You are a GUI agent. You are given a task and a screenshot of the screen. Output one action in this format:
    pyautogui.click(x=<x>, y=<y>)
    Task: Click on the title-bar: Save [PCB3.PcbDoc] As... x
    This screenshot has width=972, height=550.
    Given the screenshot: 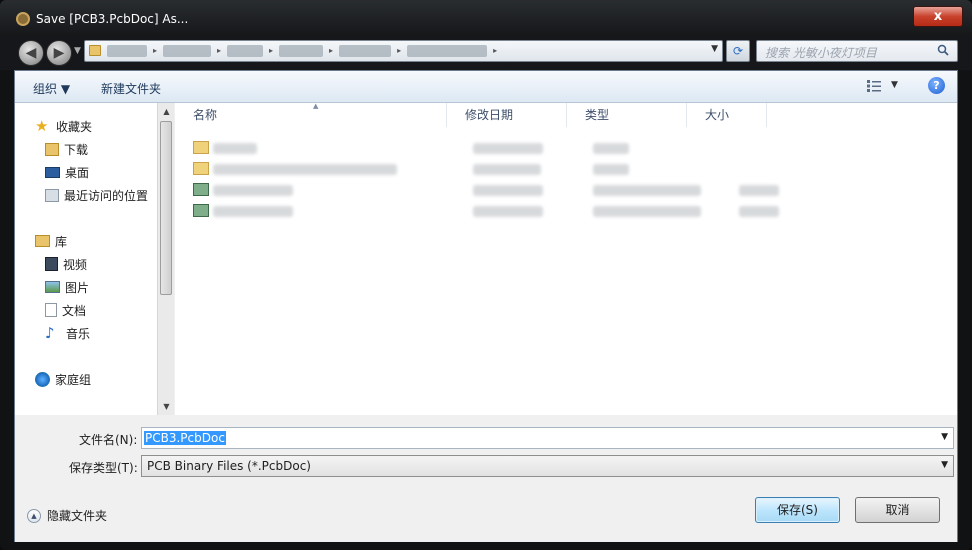 What is the action you would take?
    pyautogui.click(x=486, y=18)
    